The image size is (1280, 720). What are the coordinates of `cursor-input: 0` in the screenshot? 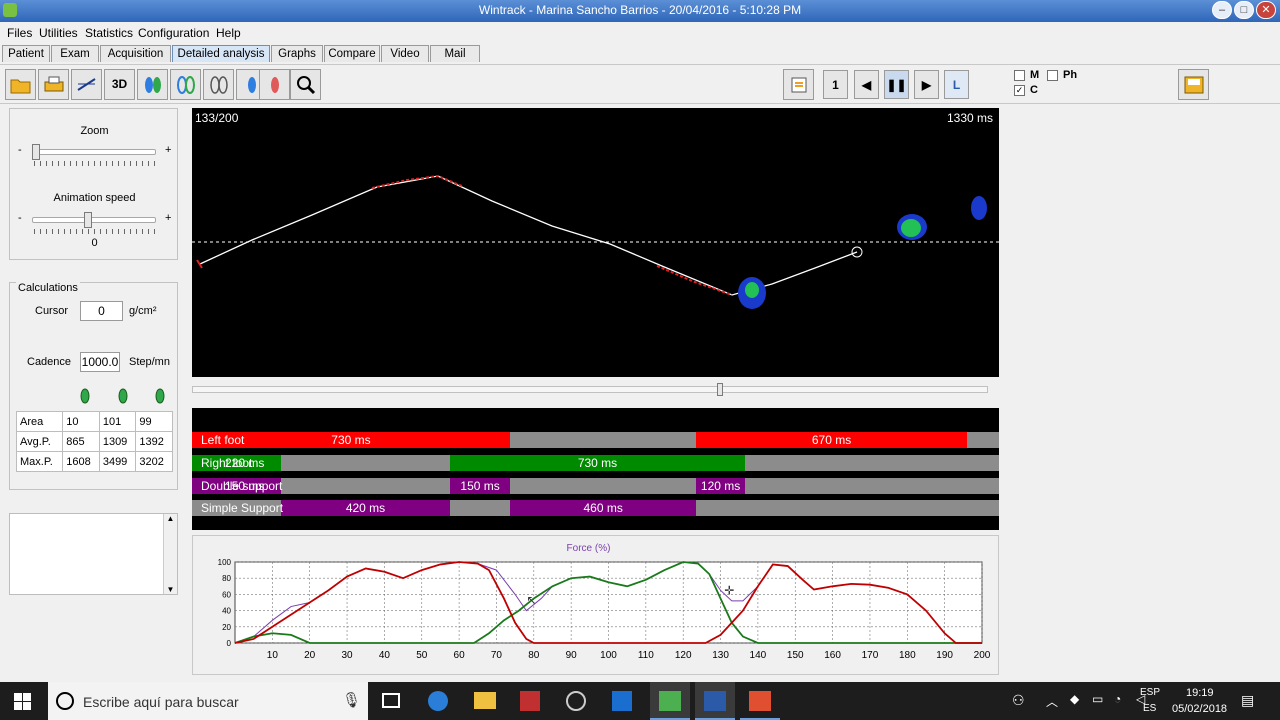 It's located at (101, 311).